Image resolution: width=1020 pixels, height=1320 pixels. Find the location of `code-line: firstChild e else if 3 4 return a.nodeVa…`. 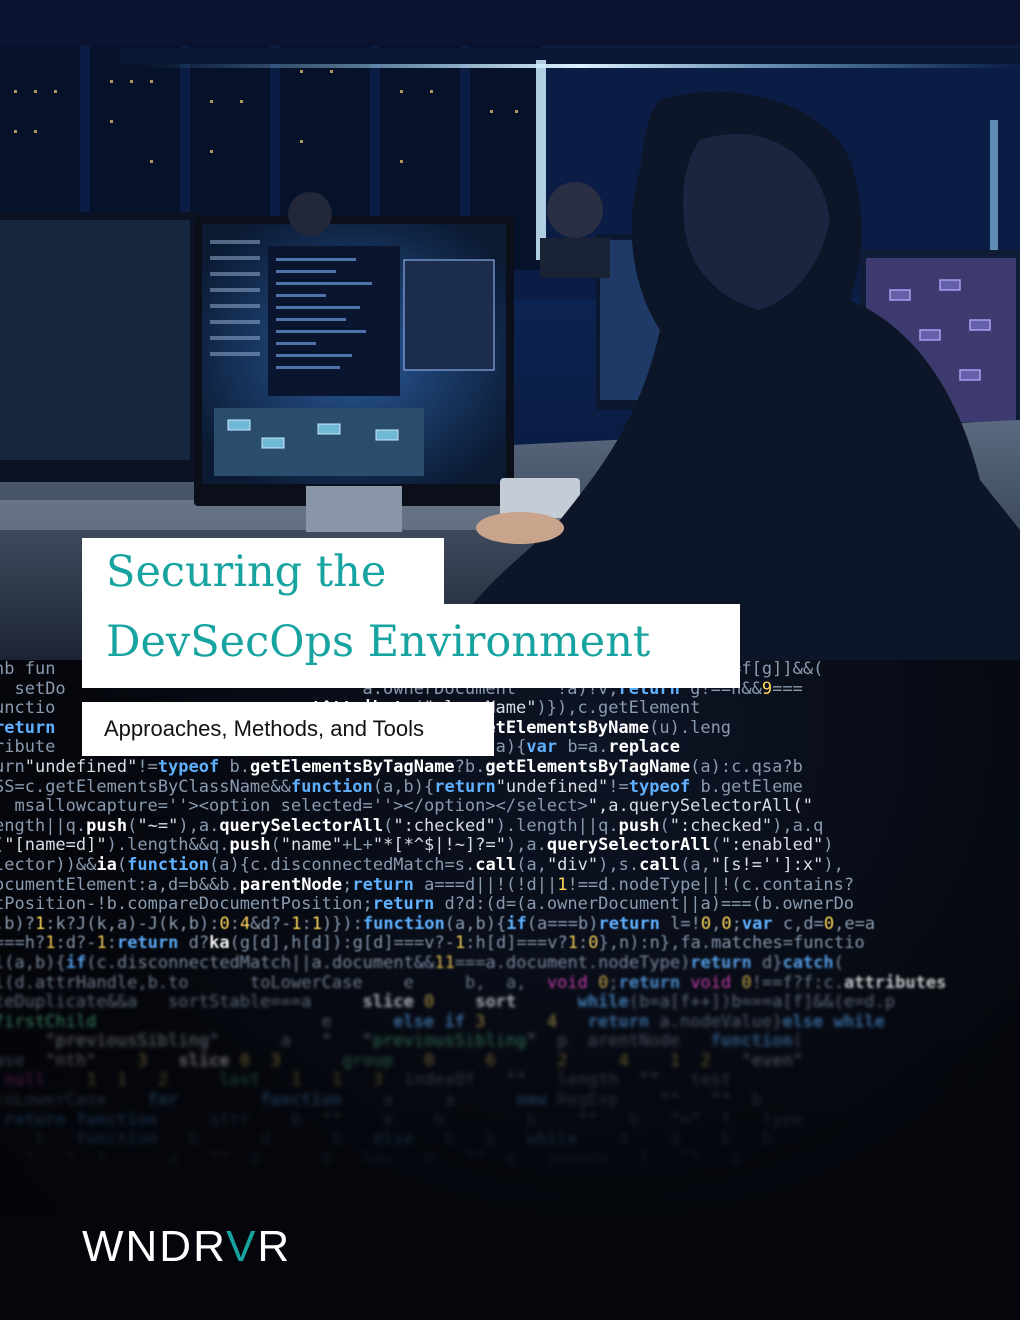

code-line: firstChild e else if 3 4 return a.nodeVa… is located at coordinates (442, 1022).